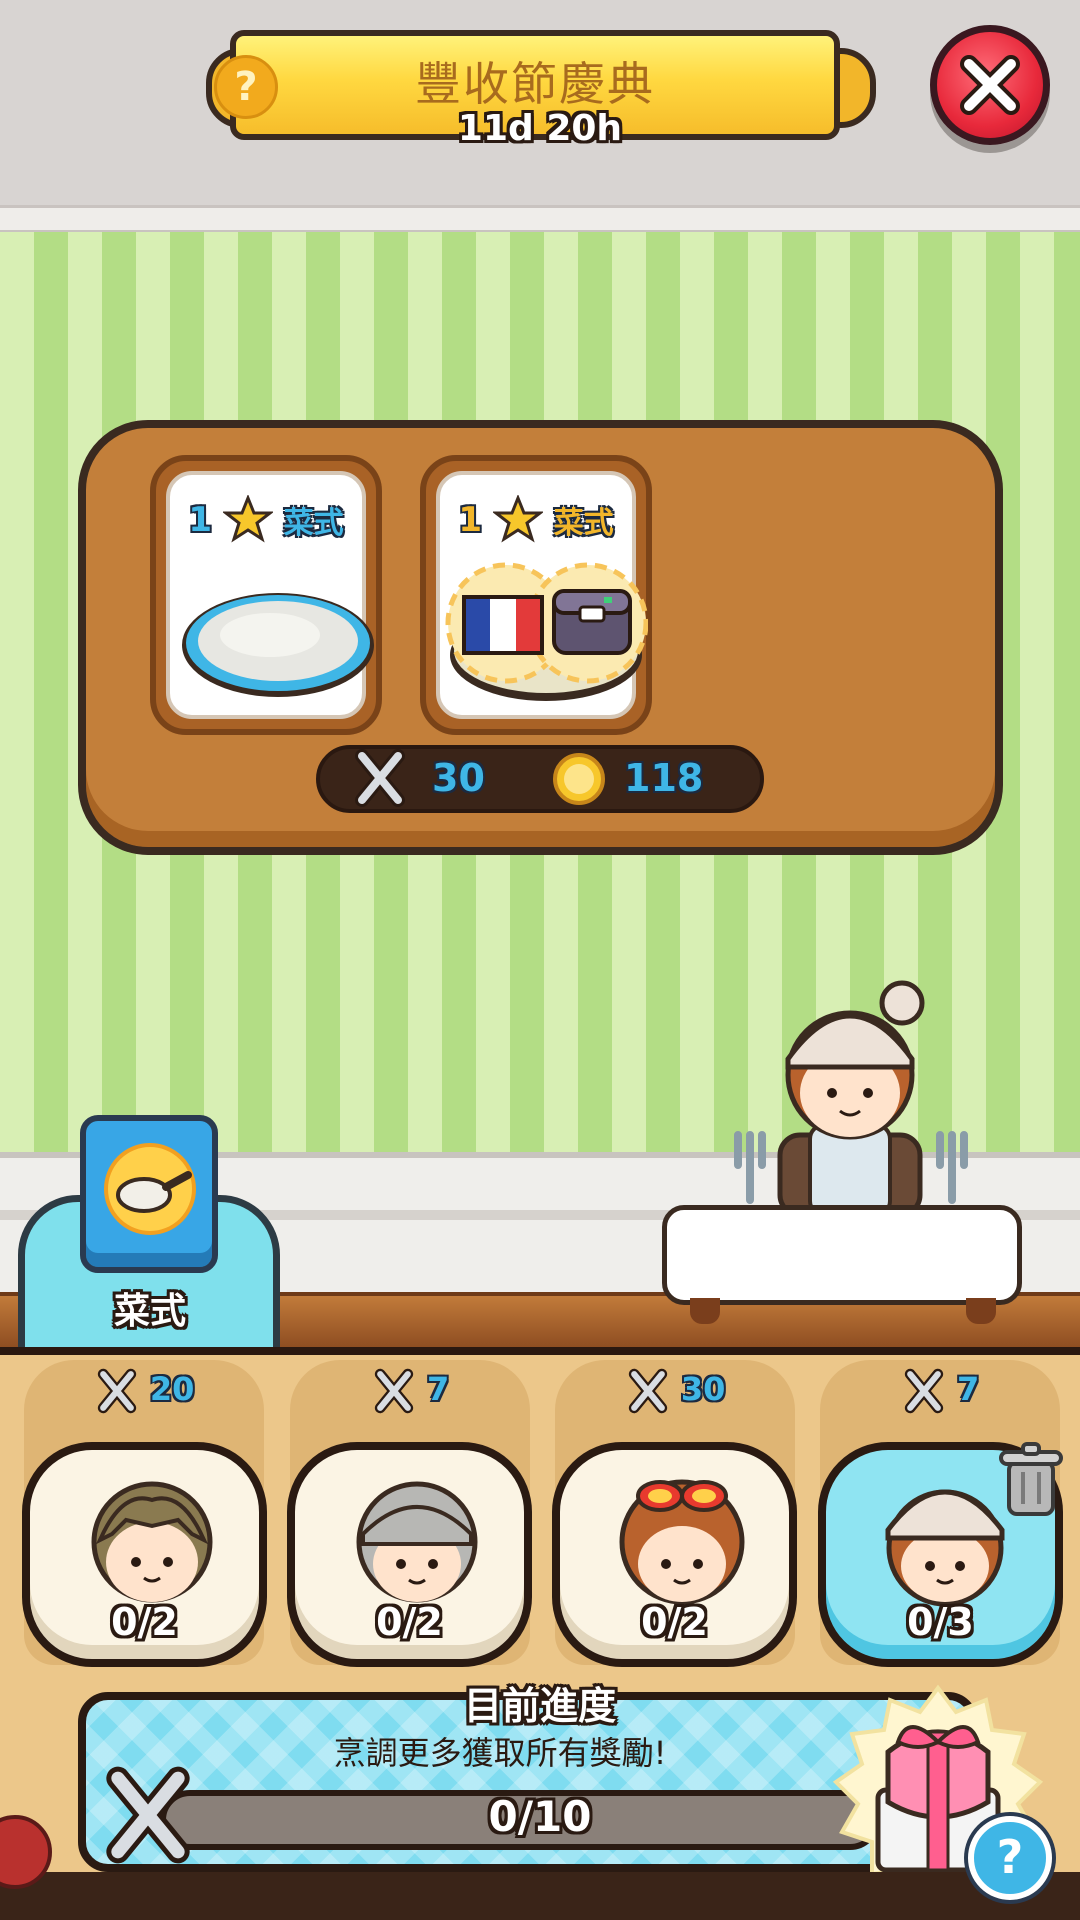 The image size is (1080, 1920). I want to click on customer-points-value: 30, so click(703, 1389).